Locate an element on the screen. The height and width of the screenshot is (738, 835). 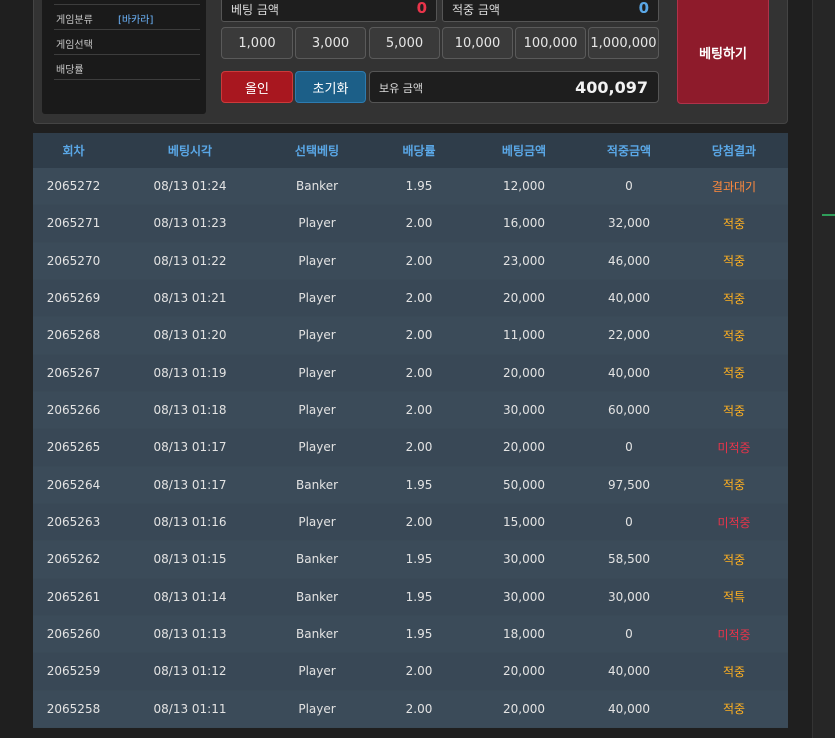
chip-3000-button: 3,000 is located at coordinates (330, 43).